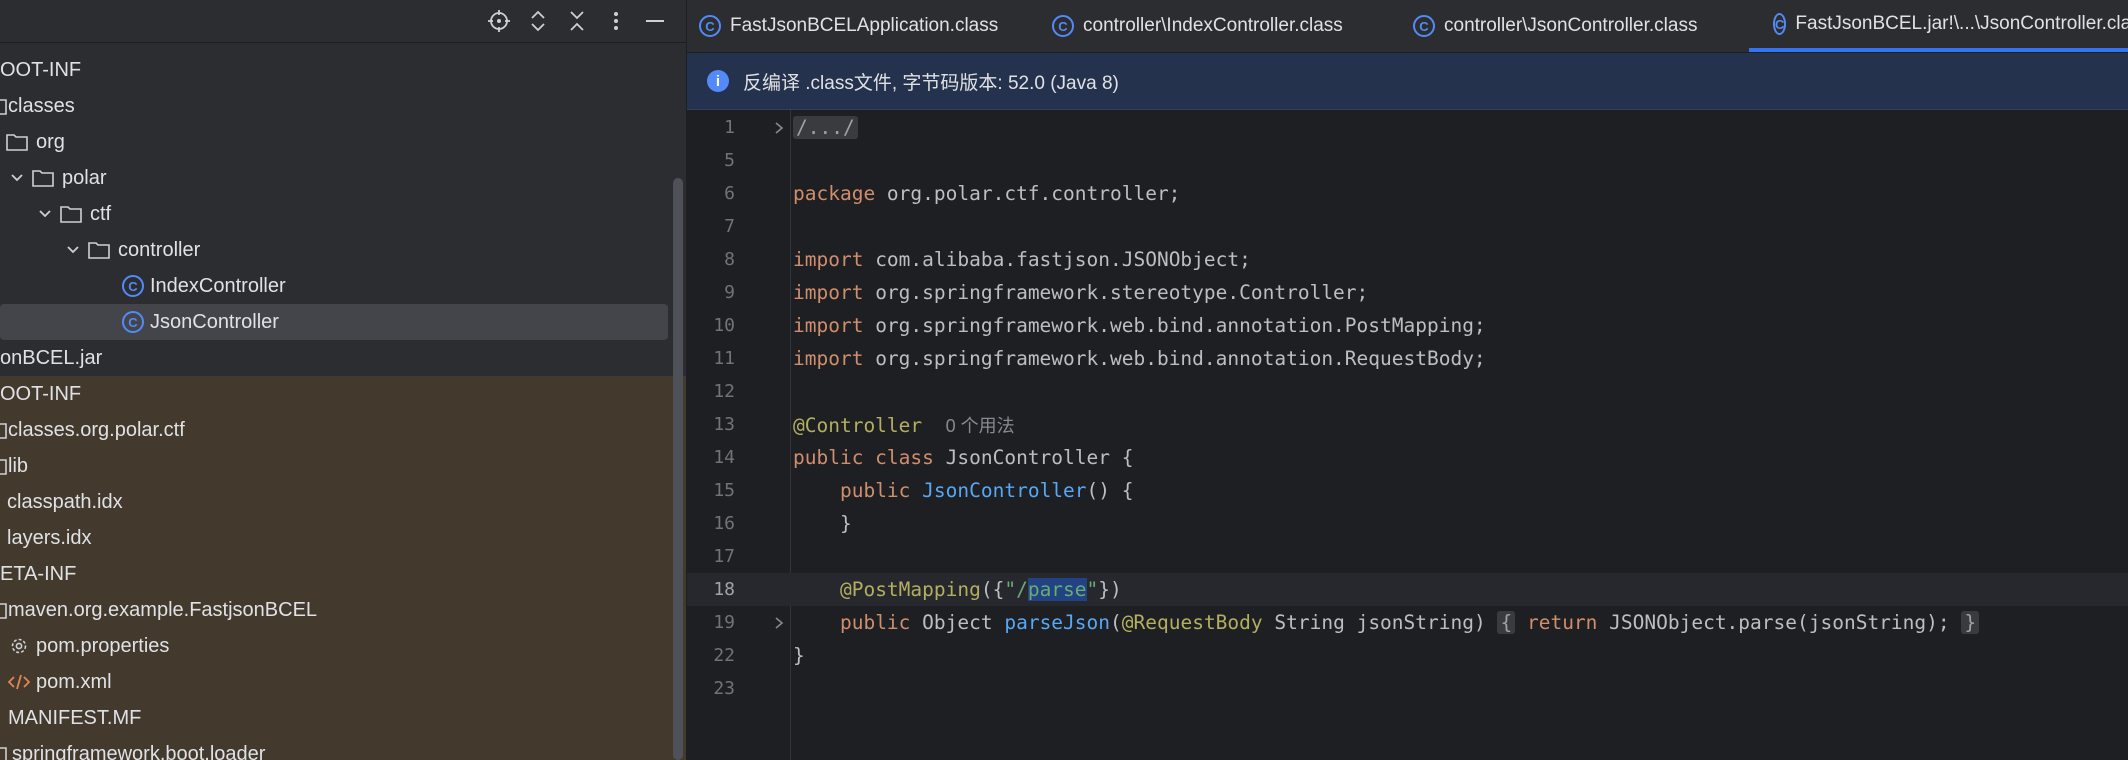 This screenshot has height=760, width=2128. Describe the element at coordinates (50, 141) in the screenshot. I see `tree-item-label: org` at that location.